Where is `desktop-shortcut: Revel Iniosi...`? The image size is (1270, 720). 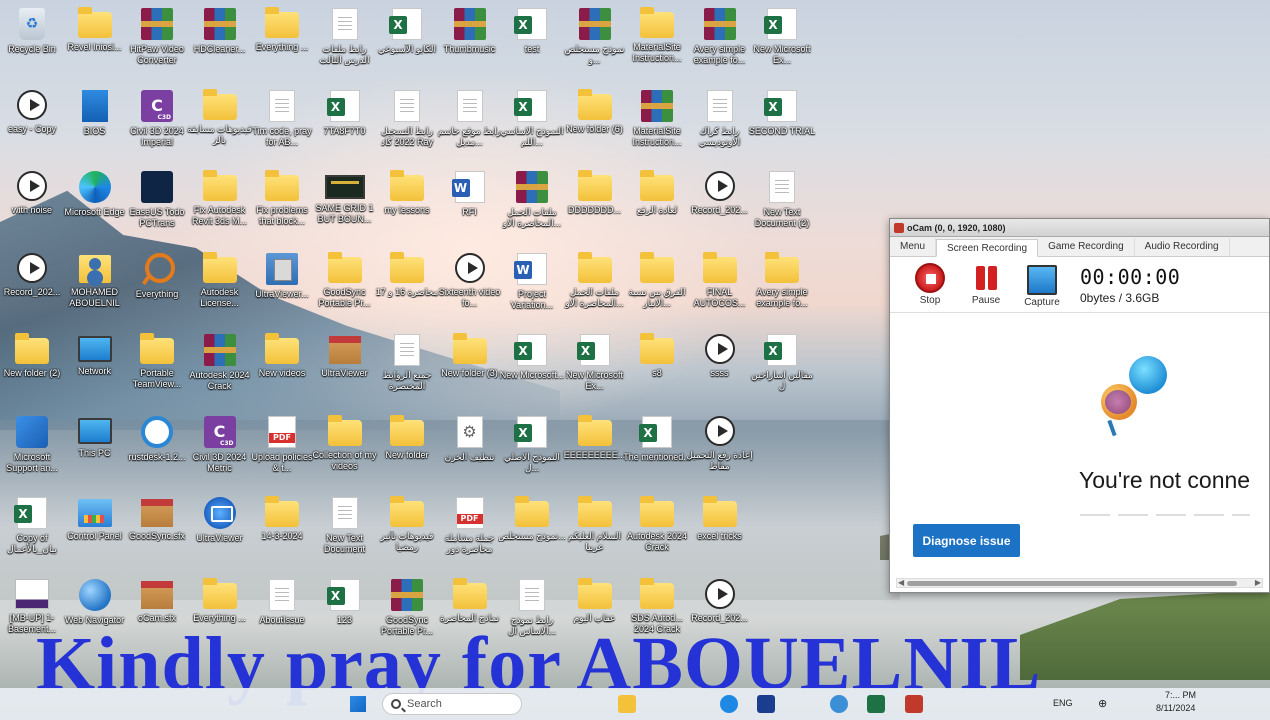
desktop-shortcut: Revel Iniosi... is located at coordinates (95, 42).